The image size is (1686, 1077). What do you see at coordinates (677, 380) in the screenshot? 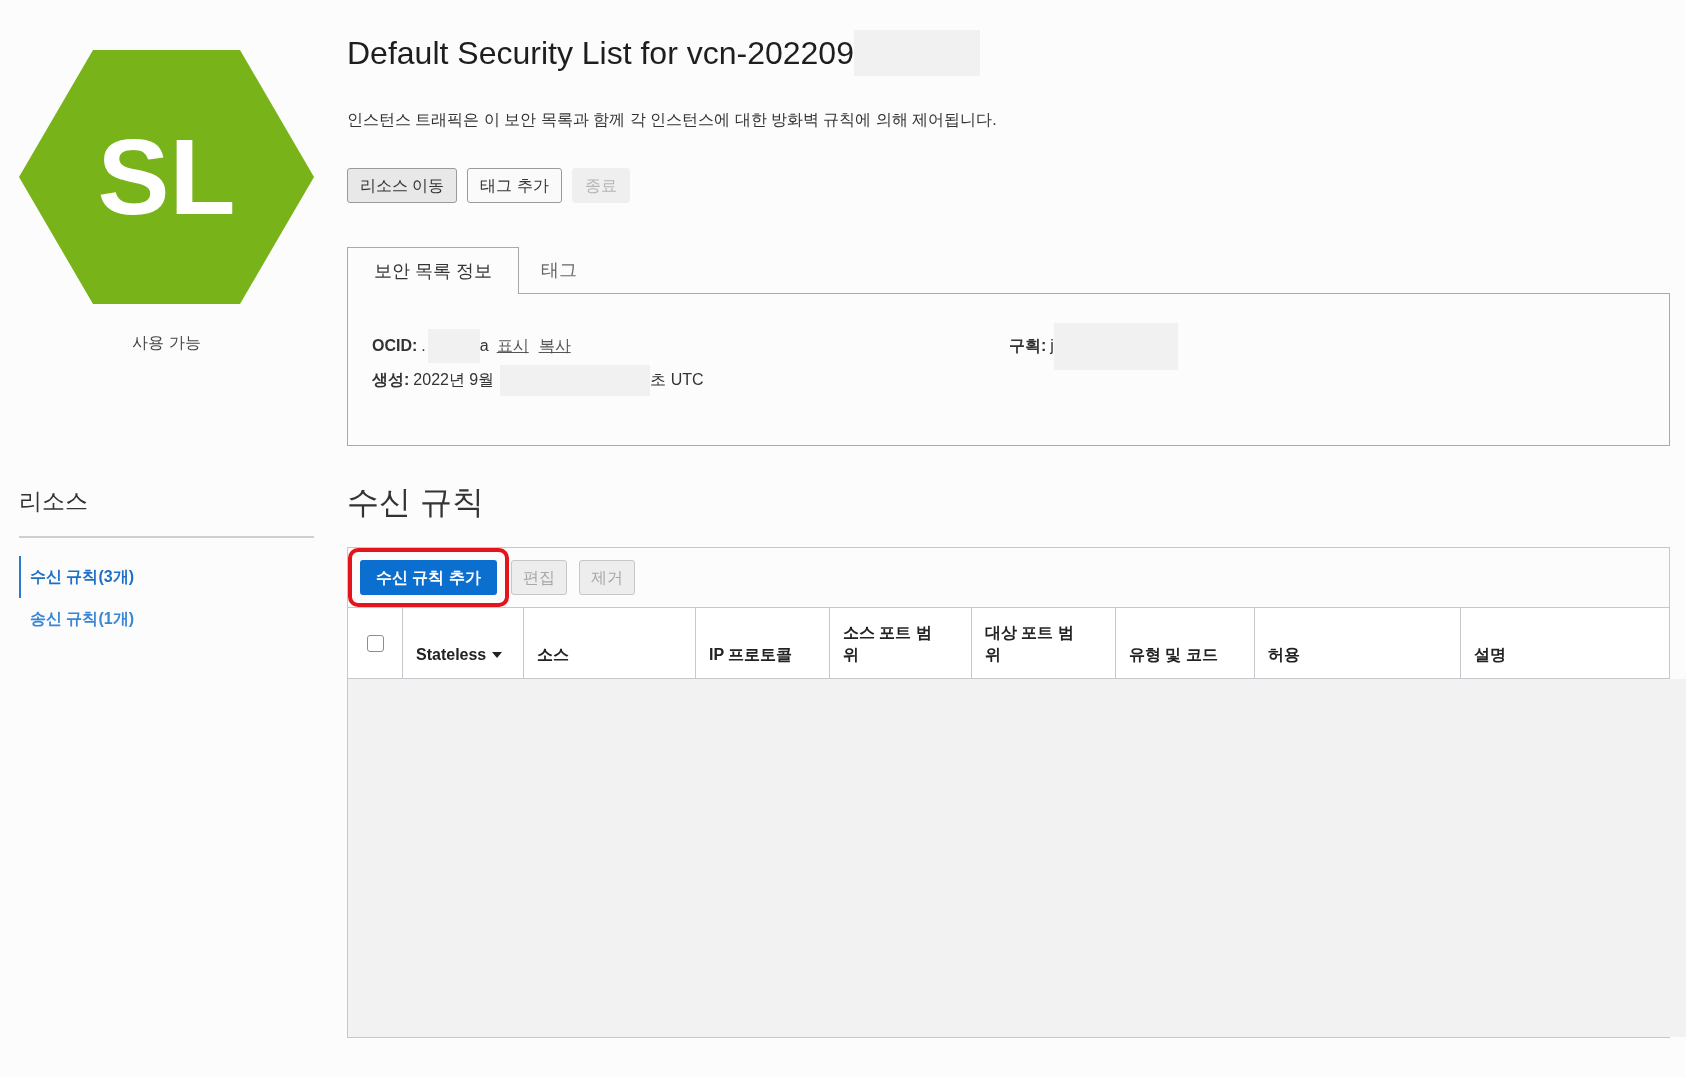
I see `field-value: 초 UTC` at bounding box center [677, 380].